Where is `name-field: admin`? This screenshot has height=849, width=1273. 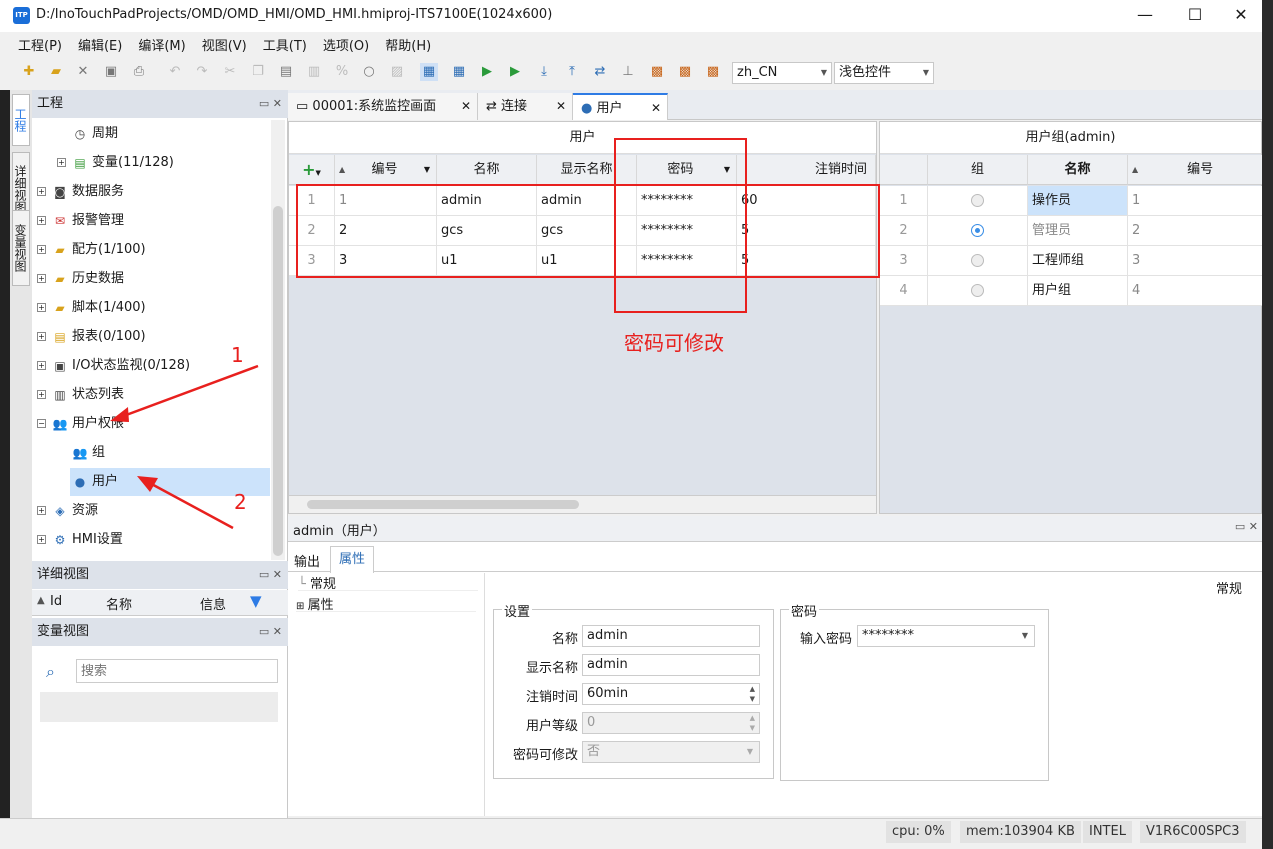 name-field: admin is located at coordinates (671, 636).